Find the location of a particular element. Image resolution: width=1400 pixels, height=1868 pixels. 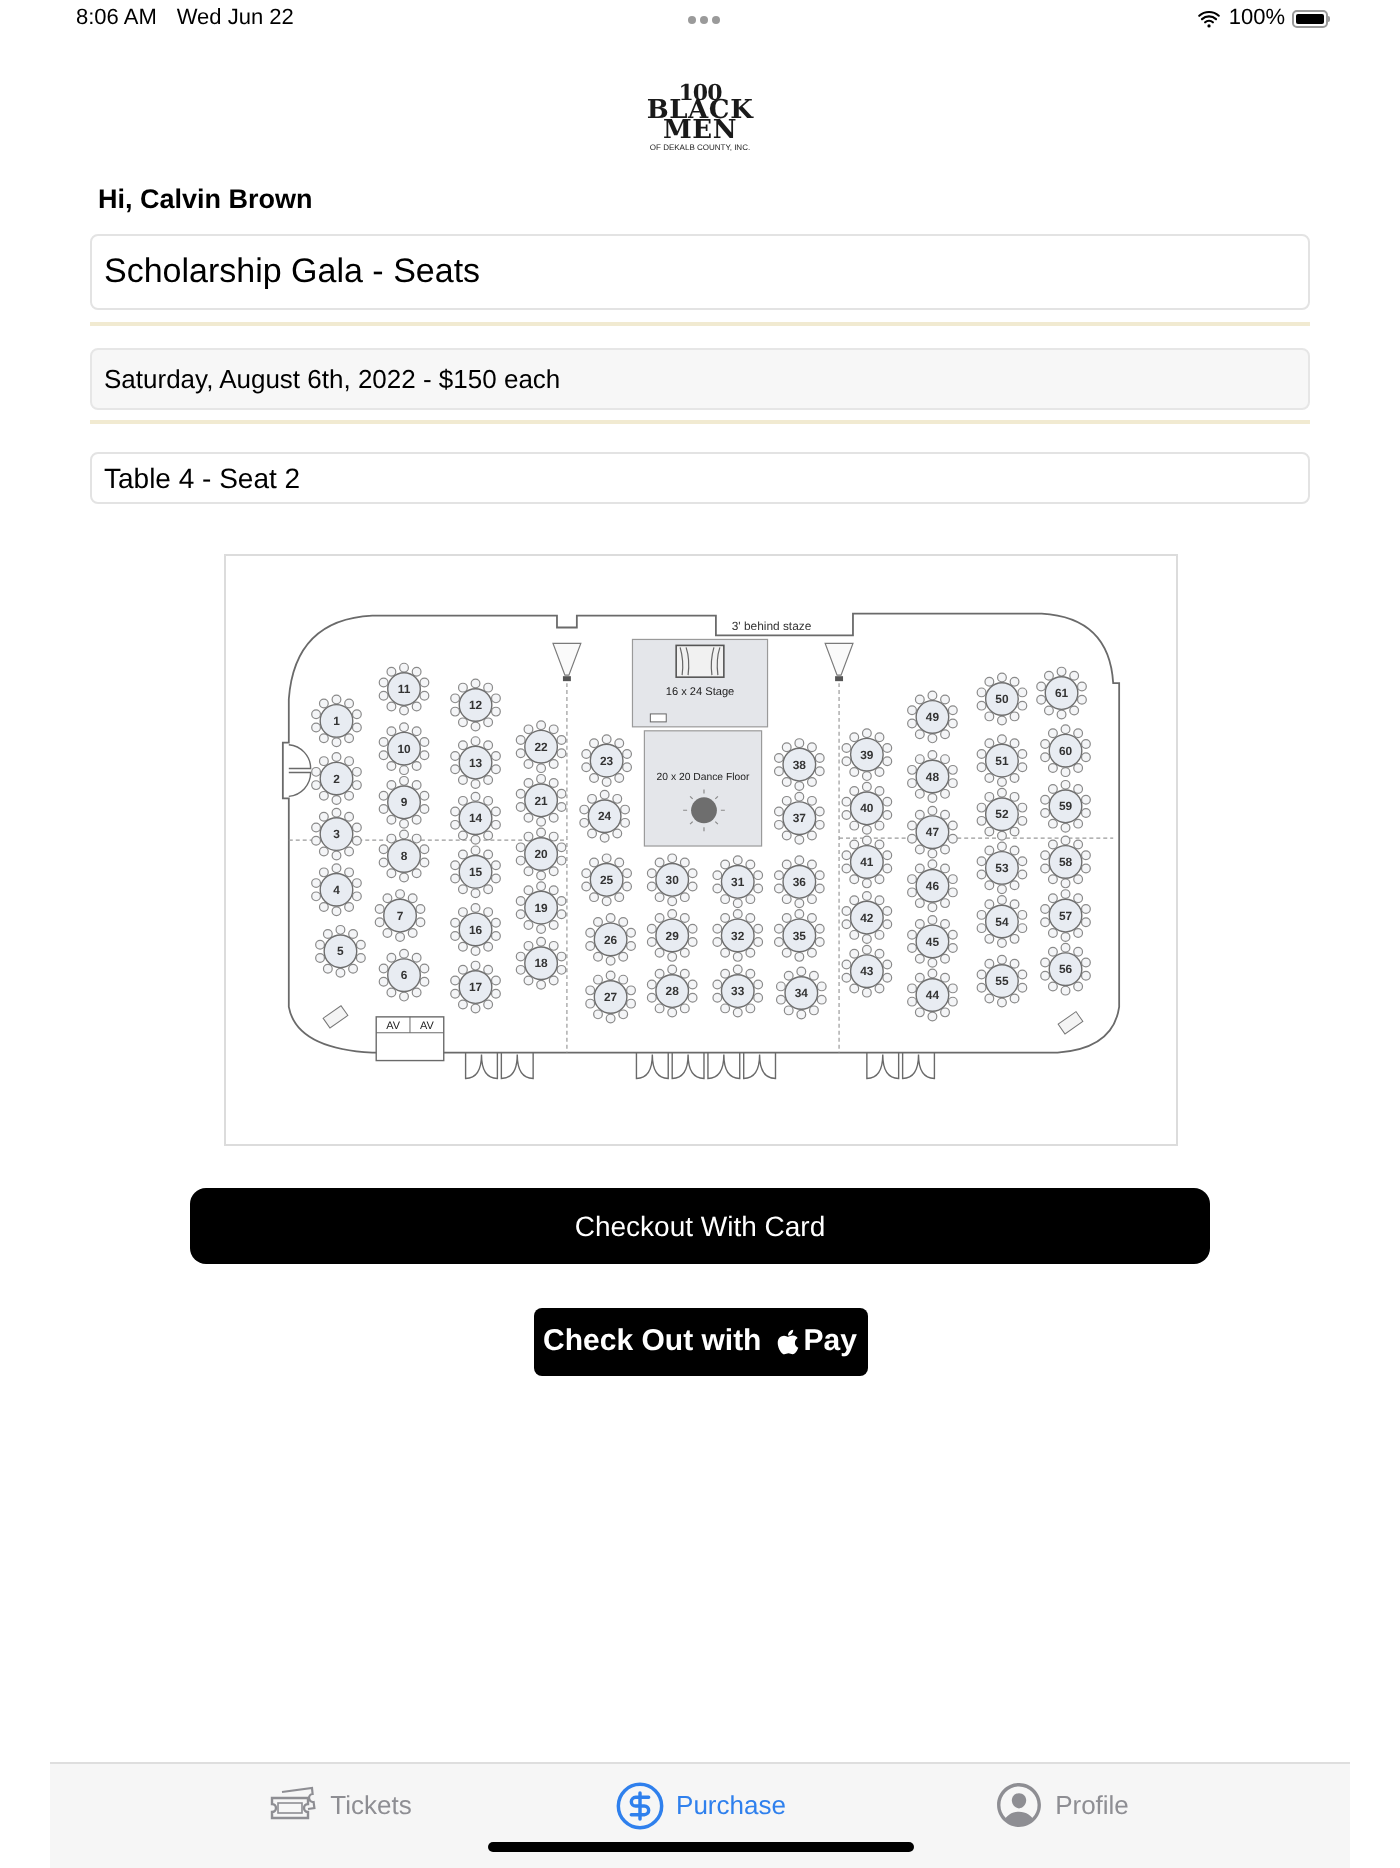

logo-number: 100 is located at coordinates (700, 93).